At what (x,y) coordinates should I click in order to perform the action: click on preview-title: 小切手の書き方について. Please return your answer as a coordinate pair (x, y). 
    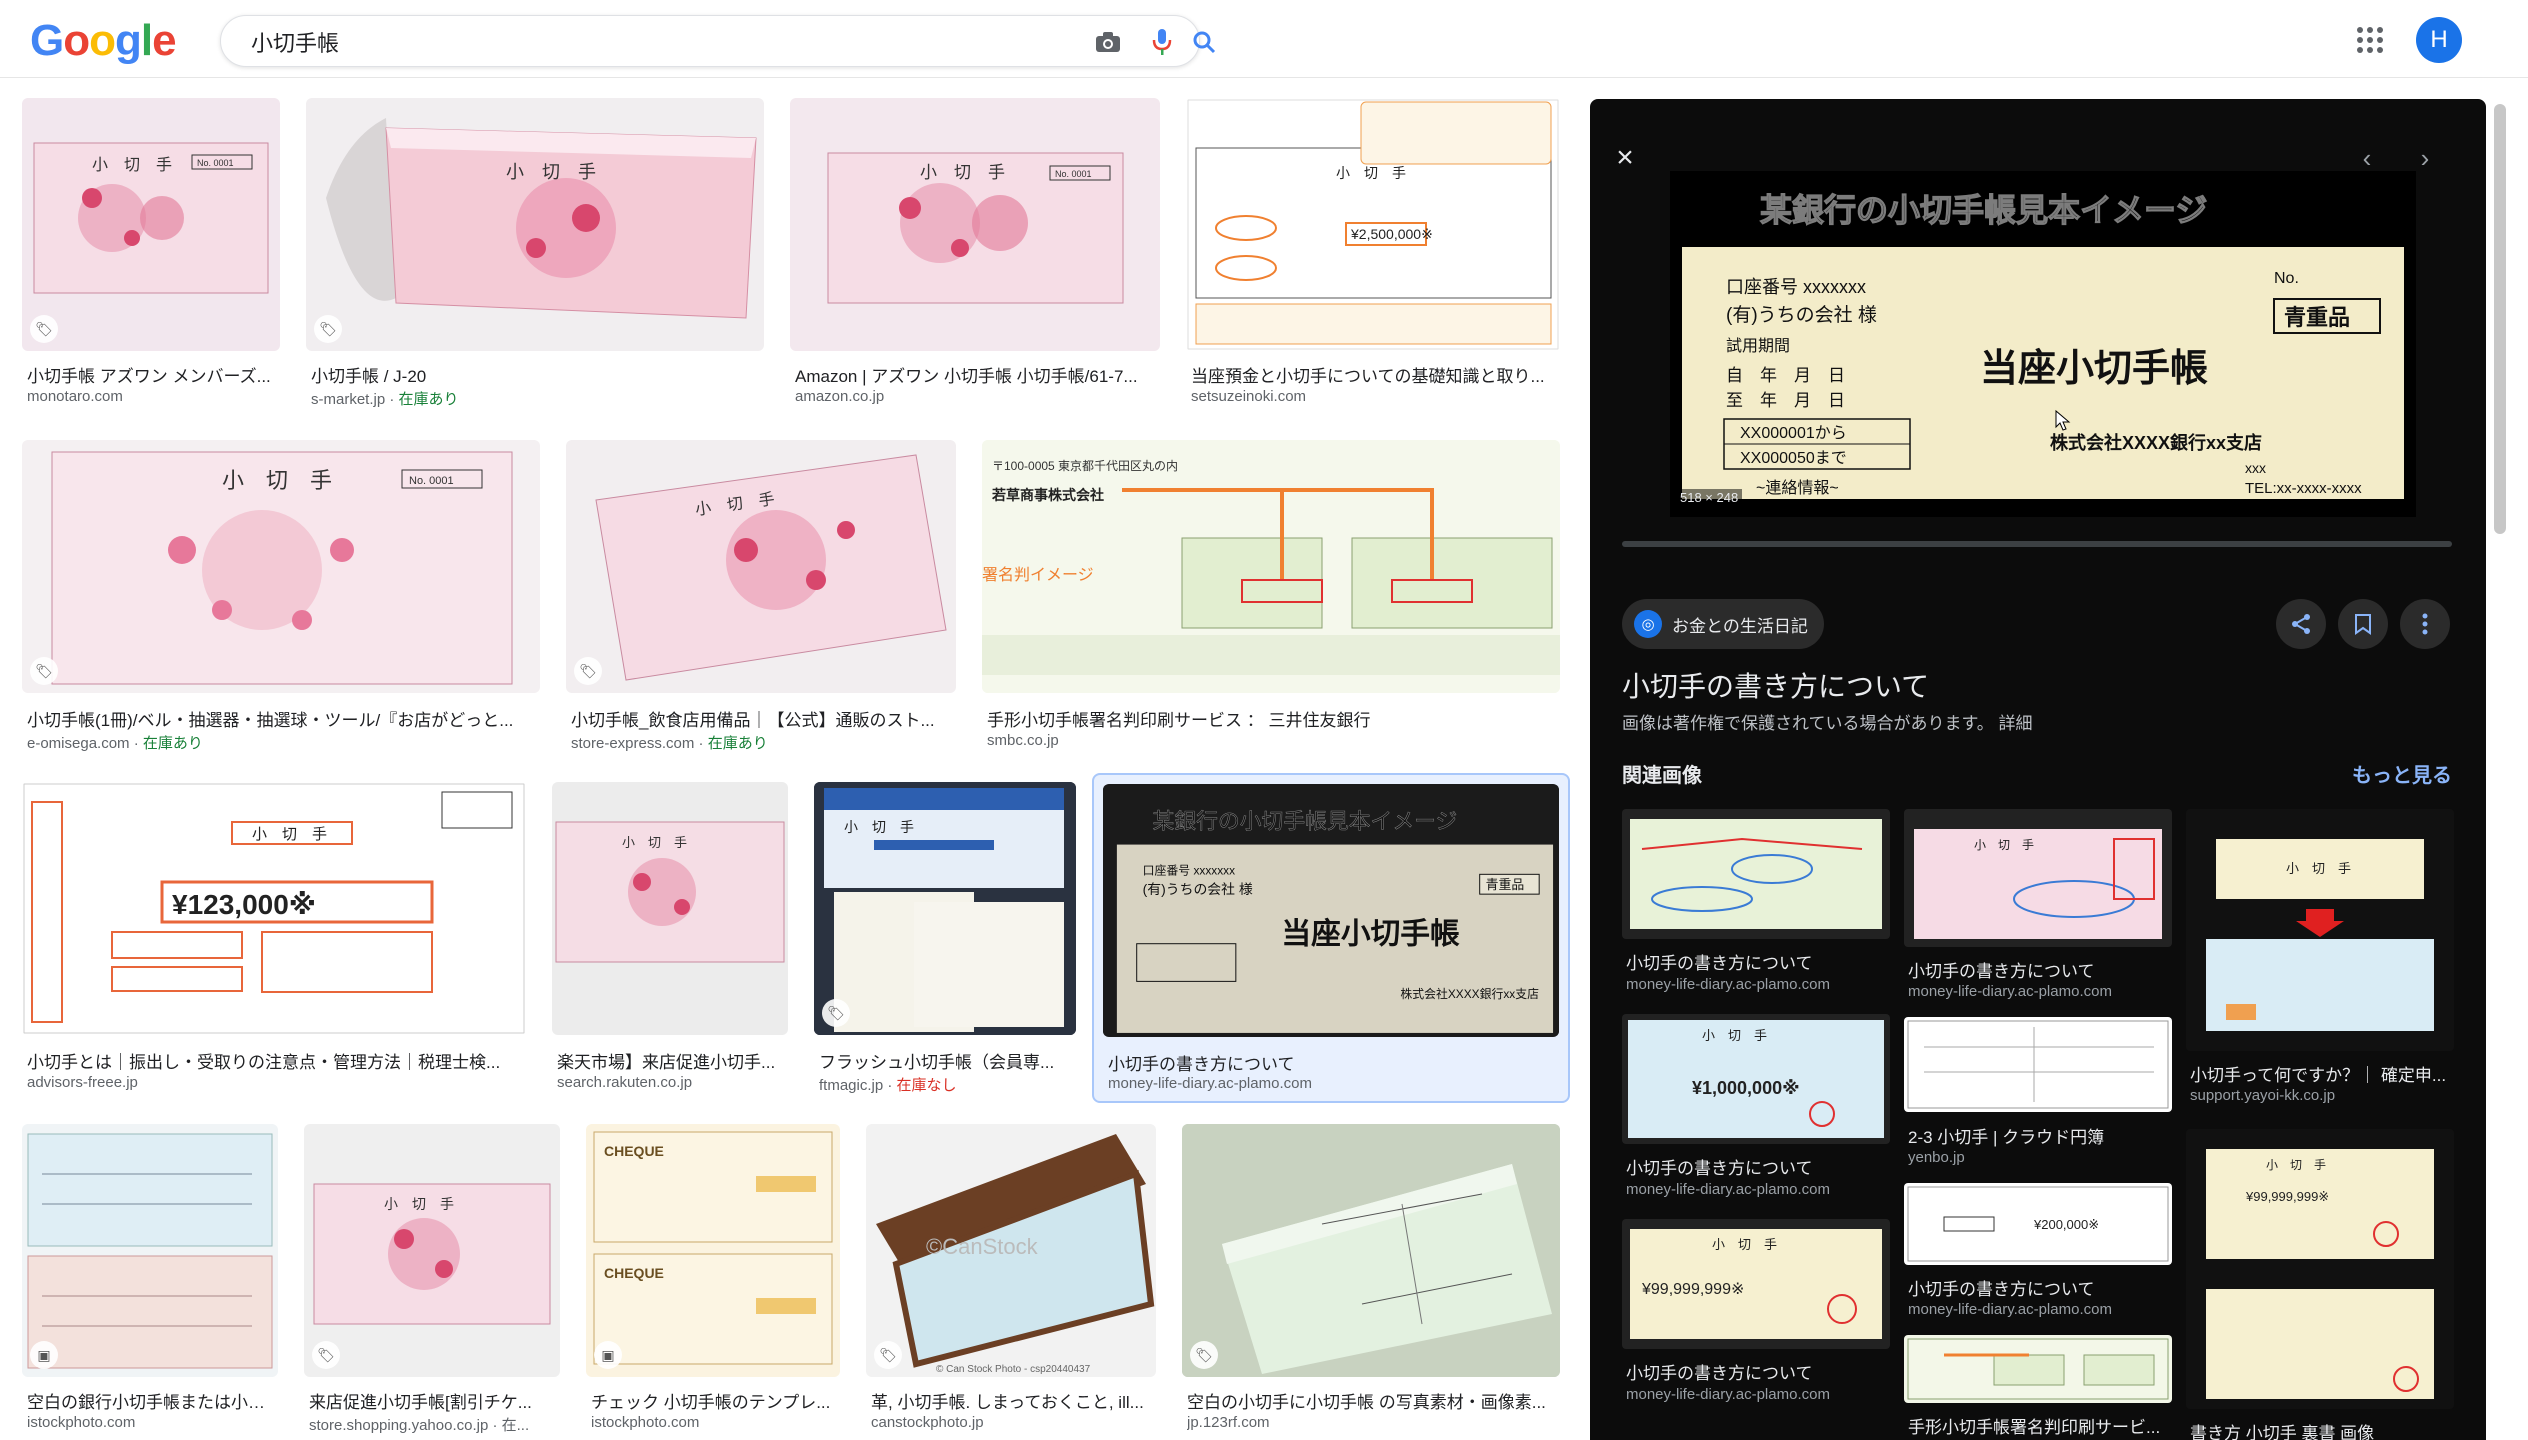
    Looking at the image, I should click on (1775, 685).